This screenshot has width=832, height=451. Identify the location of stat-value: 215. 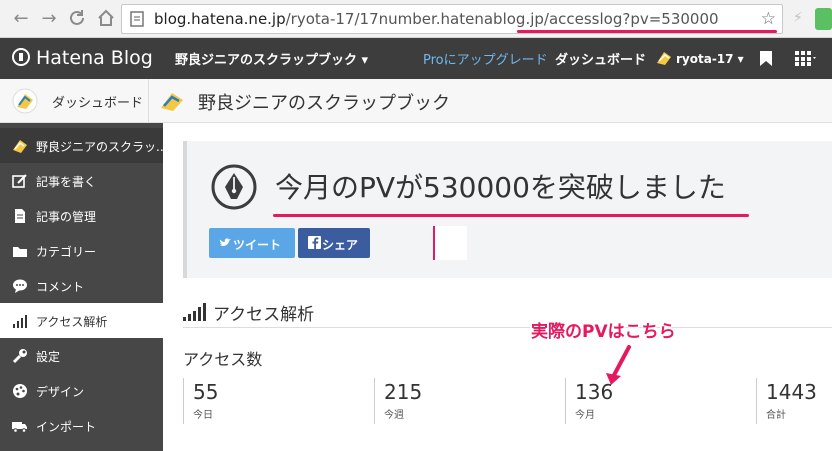
(403, 392).